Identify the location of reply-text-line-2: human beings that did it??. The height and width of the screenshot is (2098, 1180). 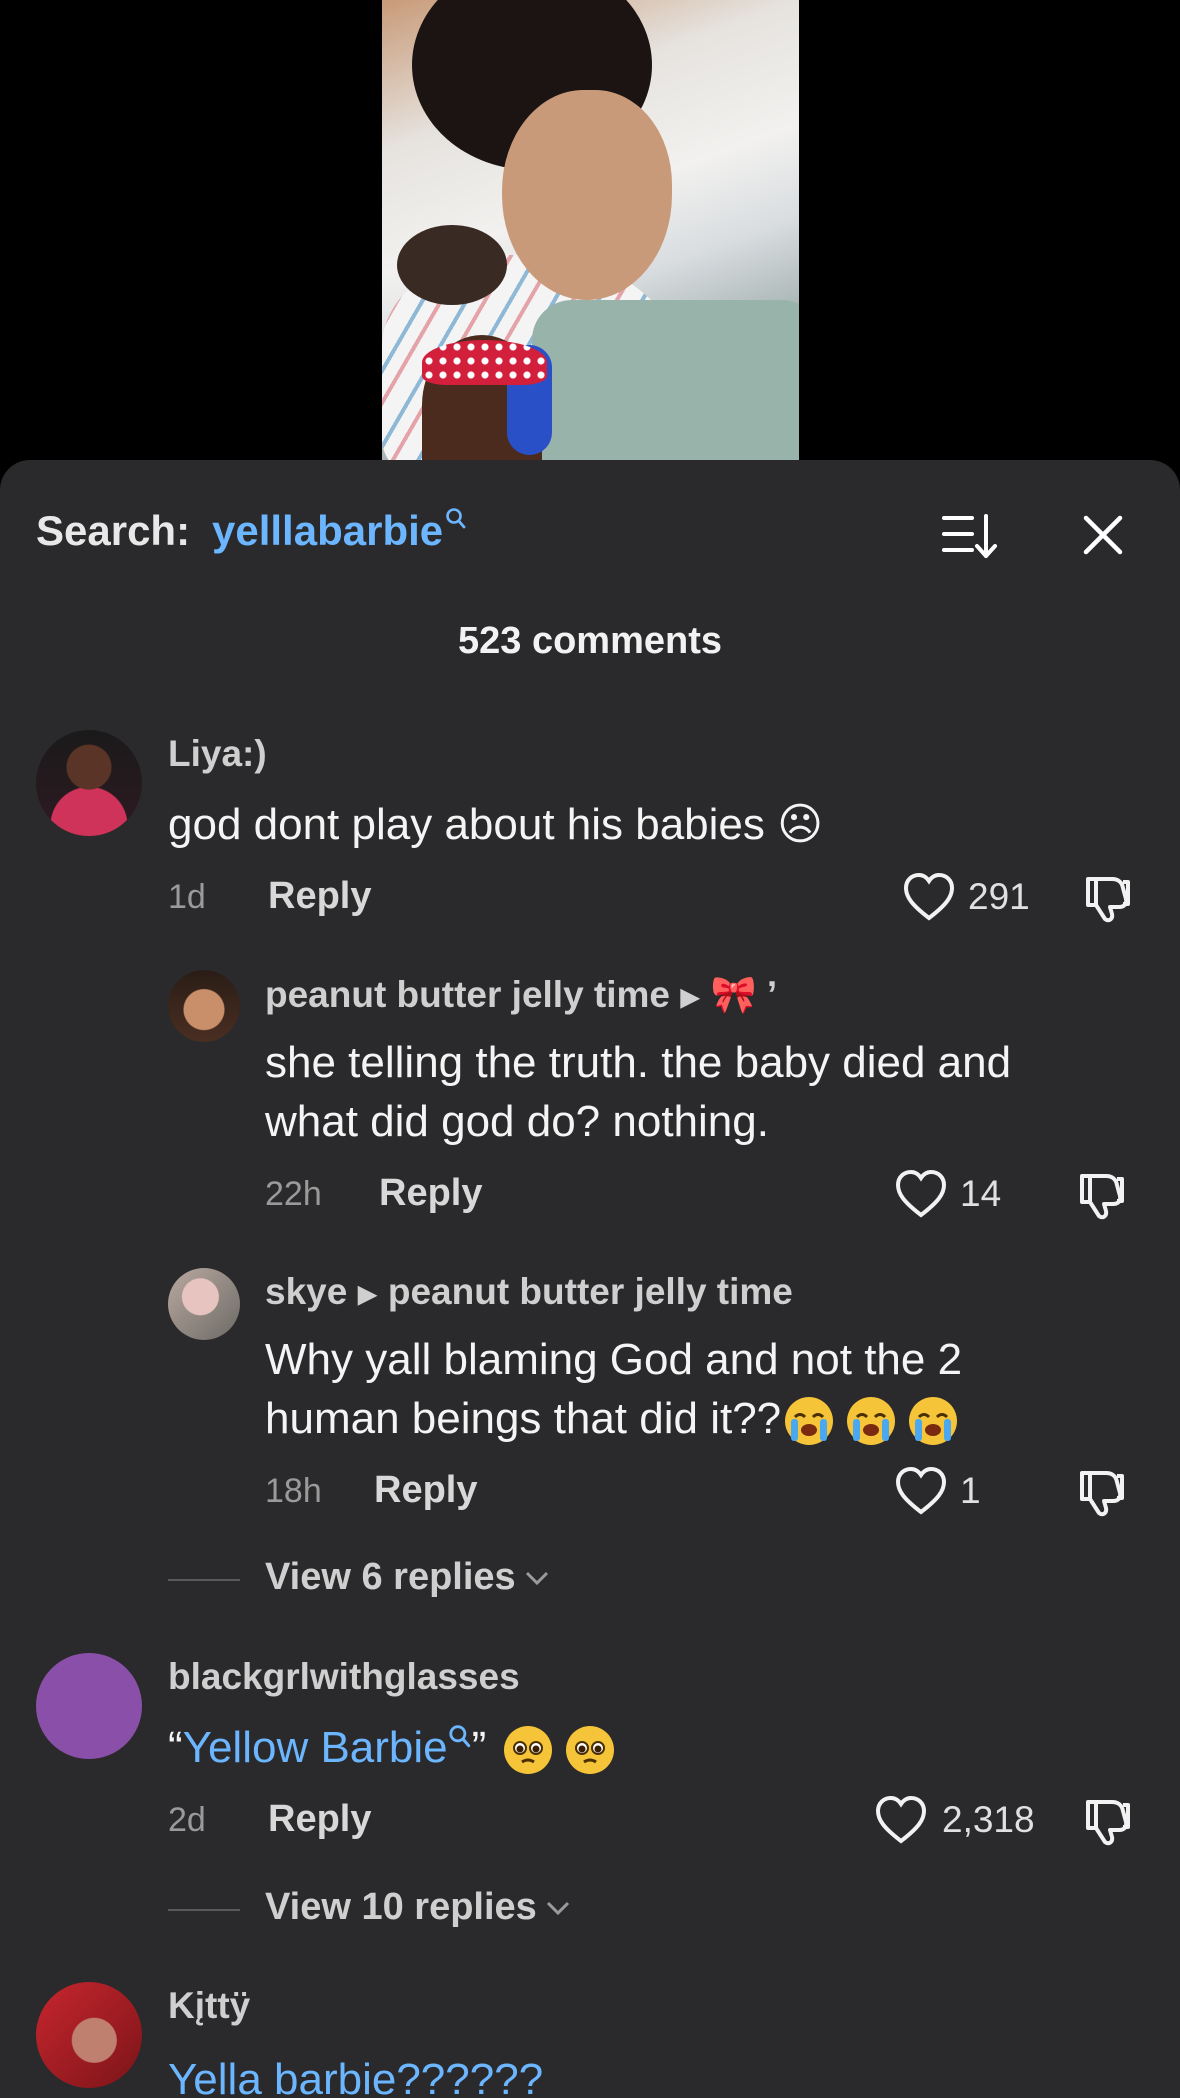
(611, 1419).